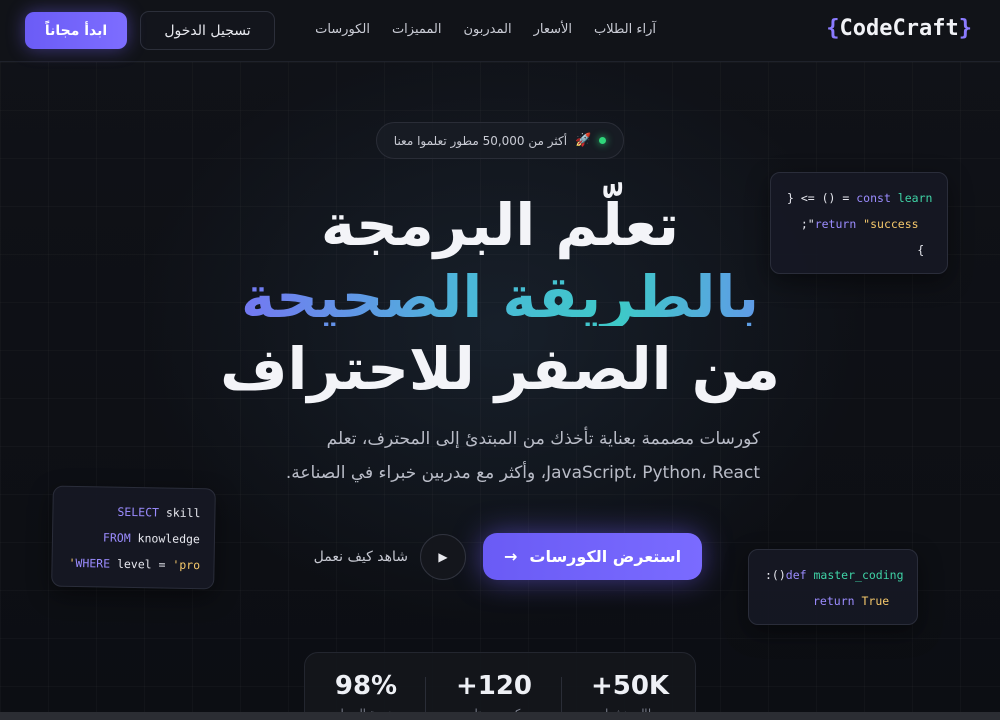 Image resolution: width=1000 pixels, height=720 pixels. I want to click on rocket-icon: 🚀, so click(583, 140).